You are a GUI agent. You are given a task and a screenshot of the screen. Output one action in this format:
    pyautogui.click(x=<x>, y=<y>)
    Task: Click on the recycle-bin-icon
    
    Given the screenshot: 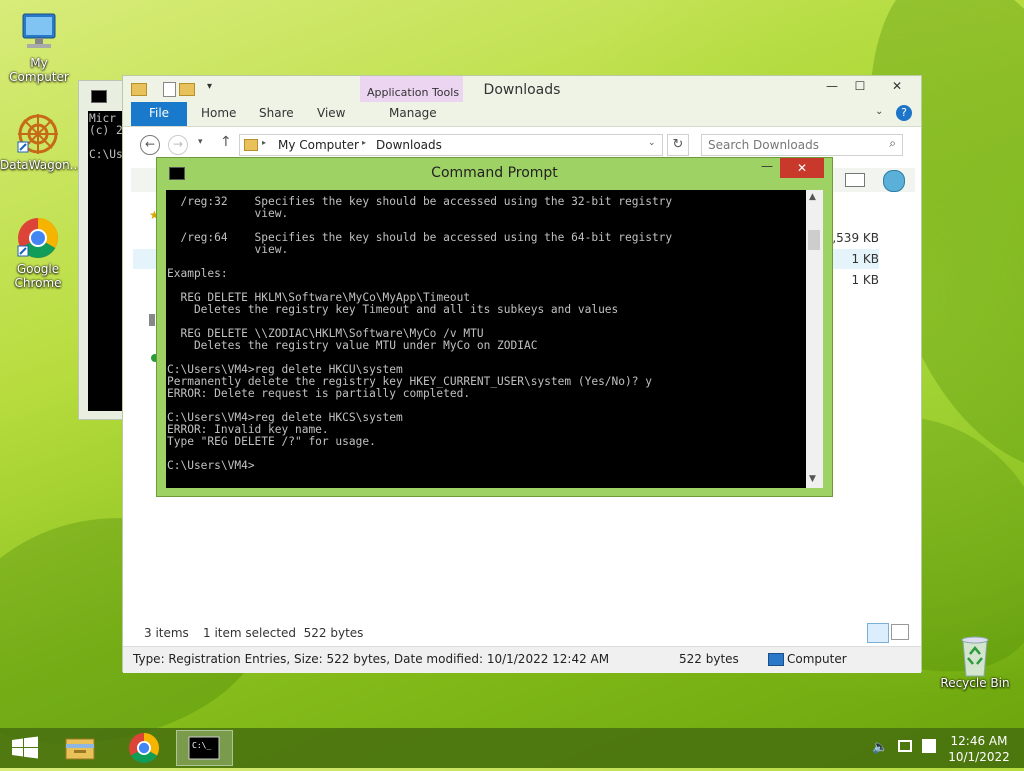 What is the action you would take?
    pyautogui.click(x=975, y=653)
    